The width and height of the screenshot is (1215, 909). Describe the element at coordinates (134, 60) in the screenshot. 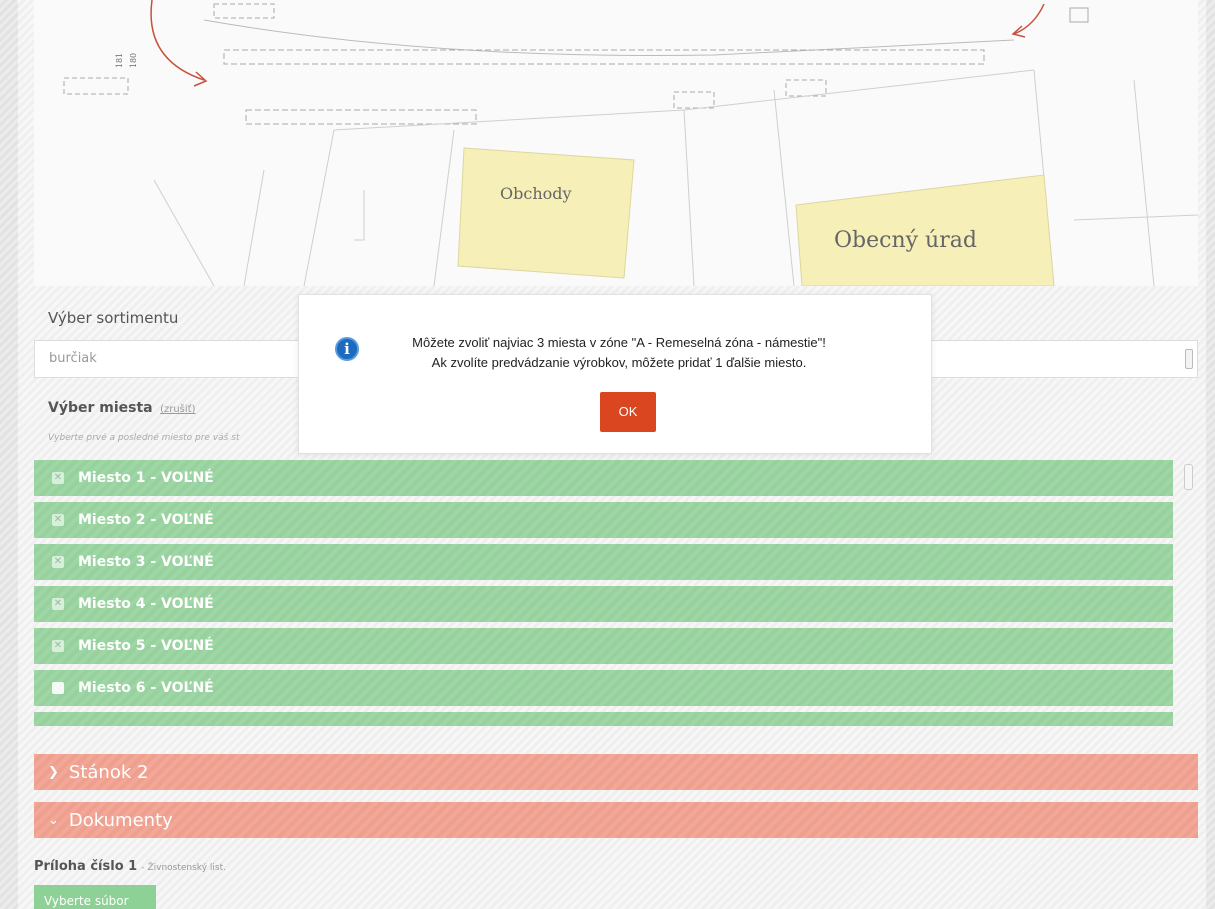

I see `map-stall-180: 180` at that location.